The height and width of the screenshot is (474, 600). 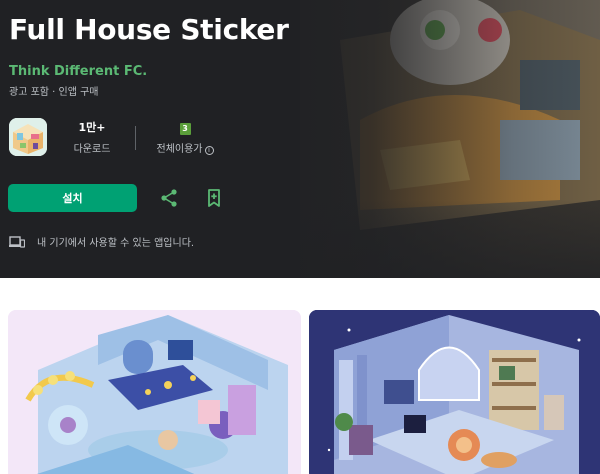 What do you see at coordinates (214, 198) in the screenshot?
I see `bookmark-add-icon` at bounding box center [214, 198].